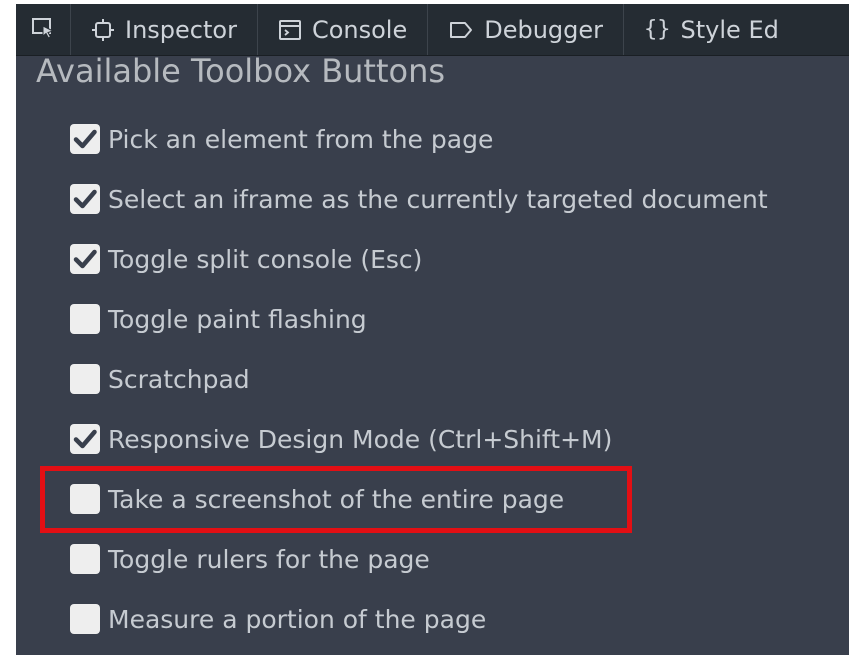  Describe the element at coordinates (269, 559) in the screenshot. I see `option-label: Toggle rulers for the page` at that location.